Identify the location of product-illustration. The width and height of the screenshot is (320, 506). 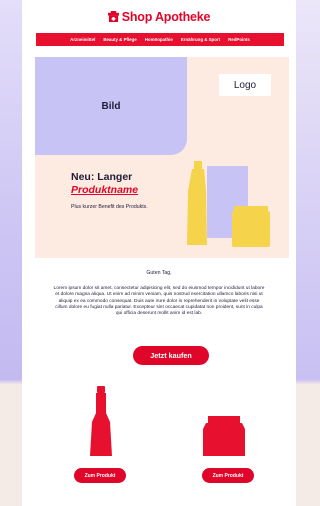
(228, 204).